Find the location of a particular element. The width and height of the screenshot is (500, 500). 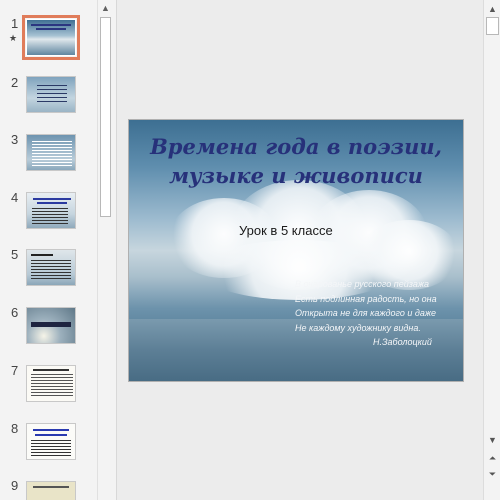

poem-line: Не каждому художнику видна. is located at coordinates (358, 327).